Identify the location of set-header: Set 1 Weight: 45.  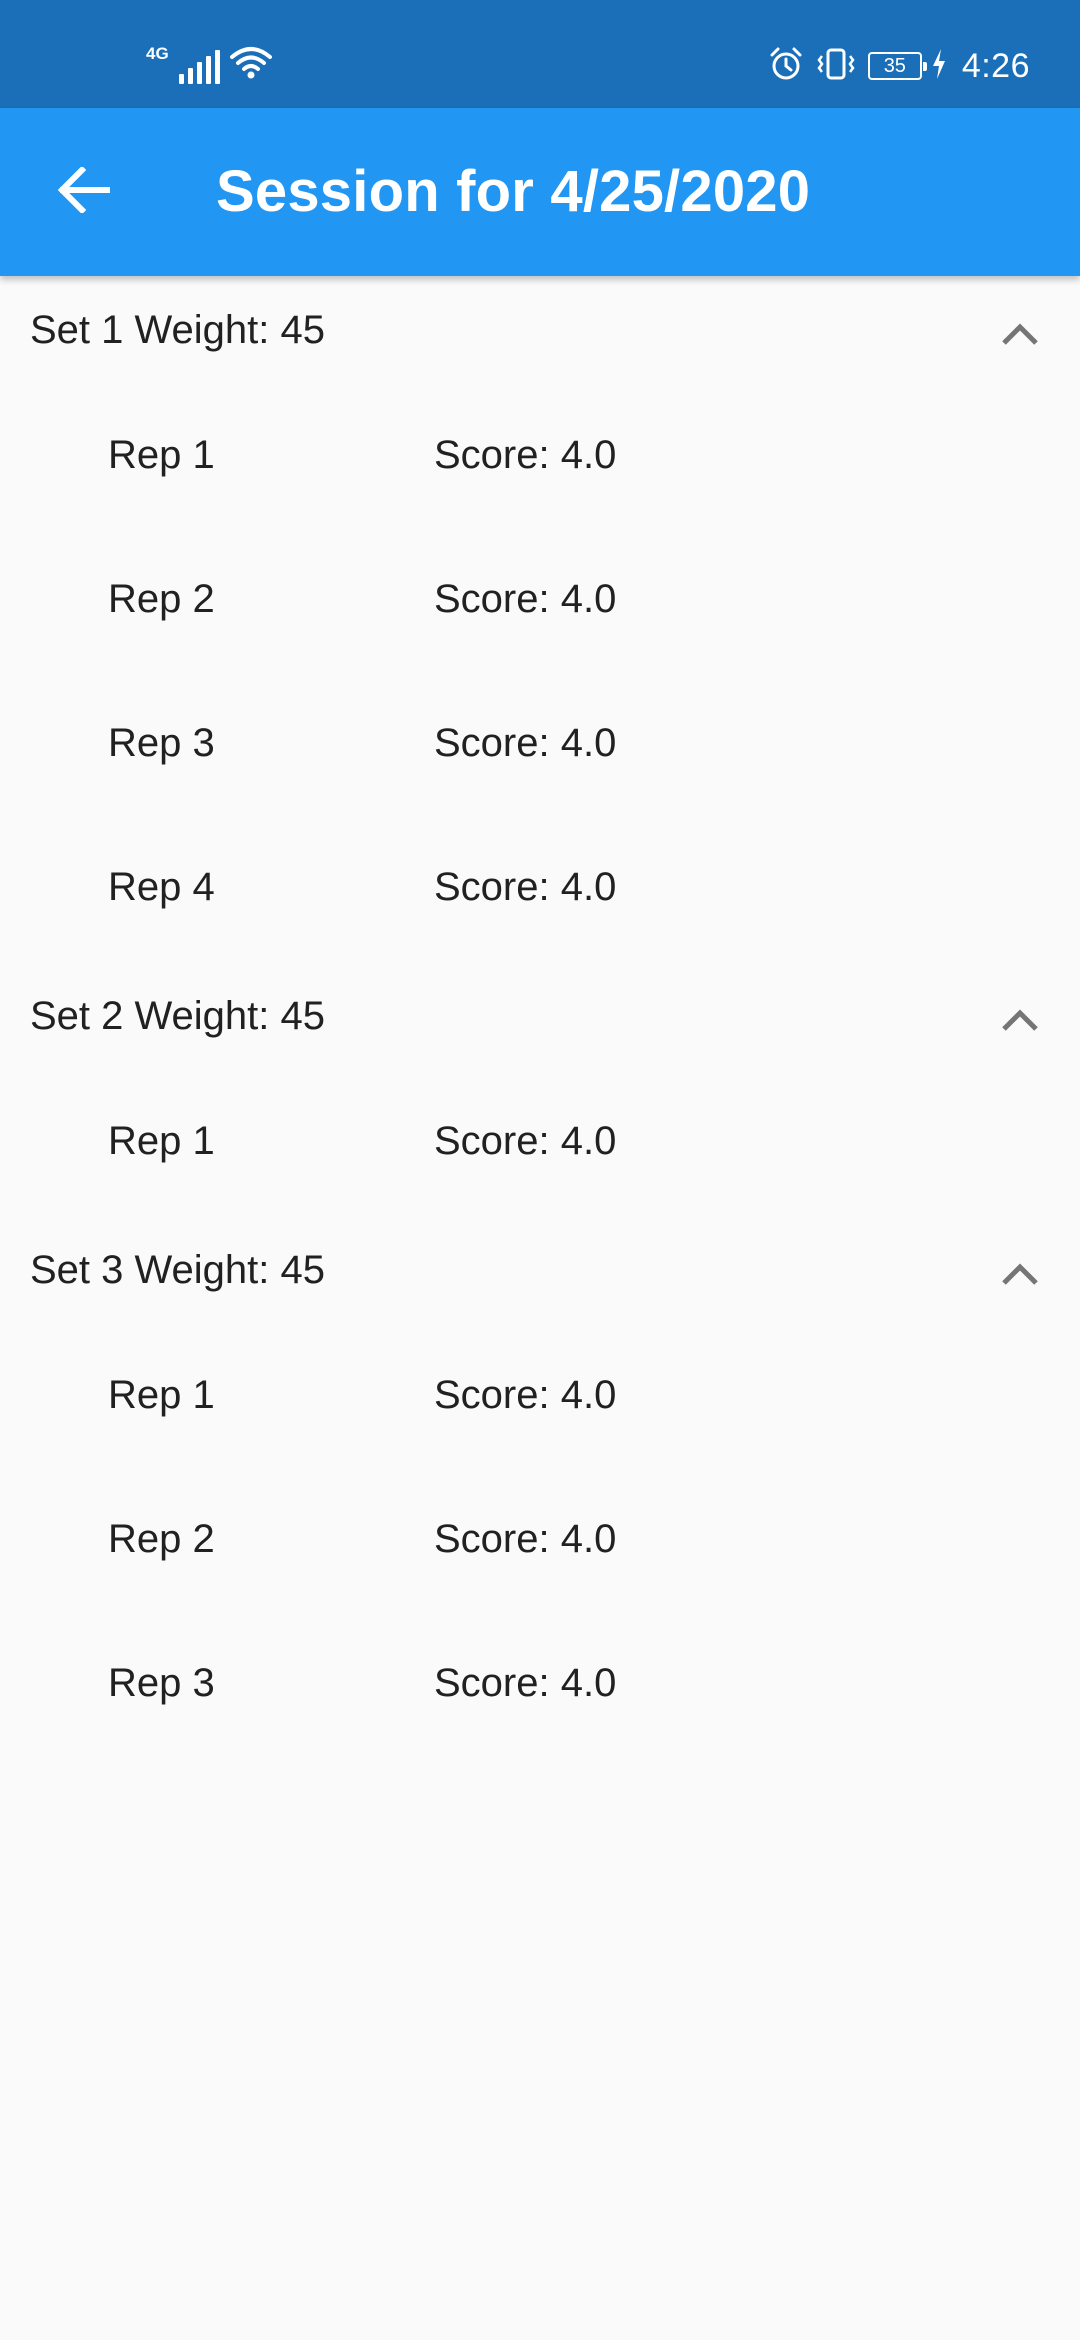
(540, 331).